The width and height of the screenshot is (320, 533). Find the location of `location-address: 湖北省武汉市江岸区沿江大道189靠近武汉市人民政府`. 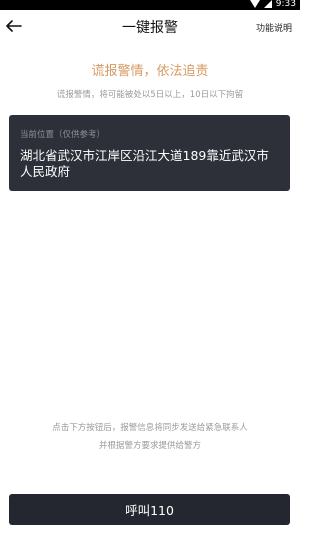

location-address: 湖北省武汉市江岸区沿江大道189靠近武汉市人民政府 is located at coordinates (144, 163).